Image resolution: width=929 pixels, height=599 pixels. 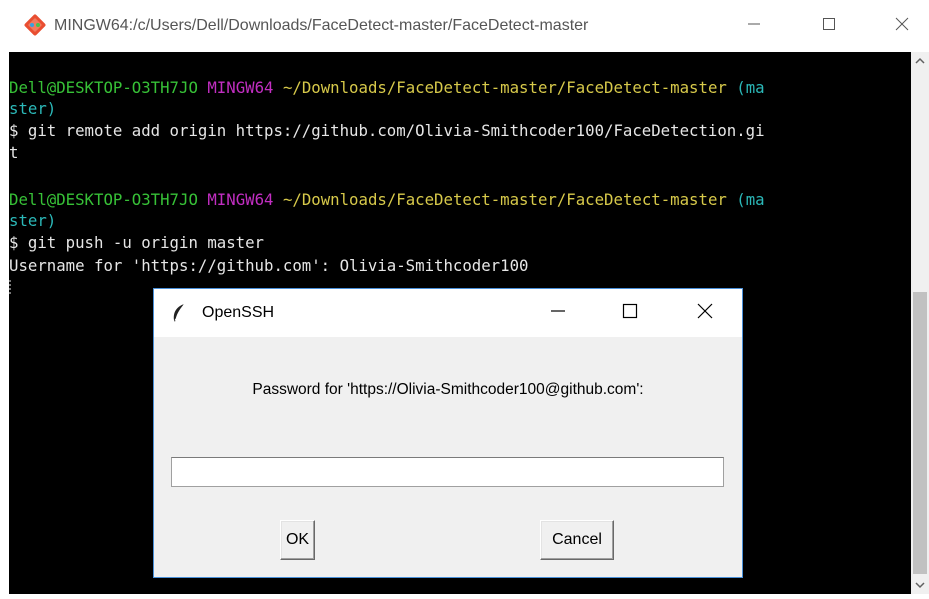 I want to click on terminal-scrollbar, so click(x=920, y=323).